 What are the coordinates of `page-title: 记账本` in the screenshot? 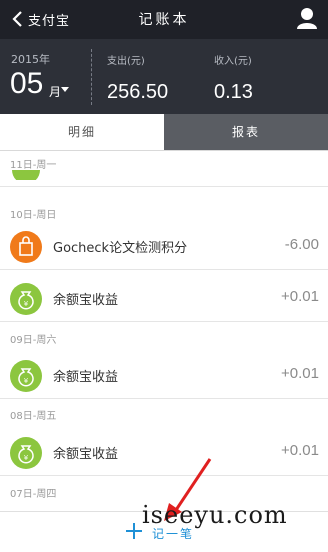 It's located at (164, 20).